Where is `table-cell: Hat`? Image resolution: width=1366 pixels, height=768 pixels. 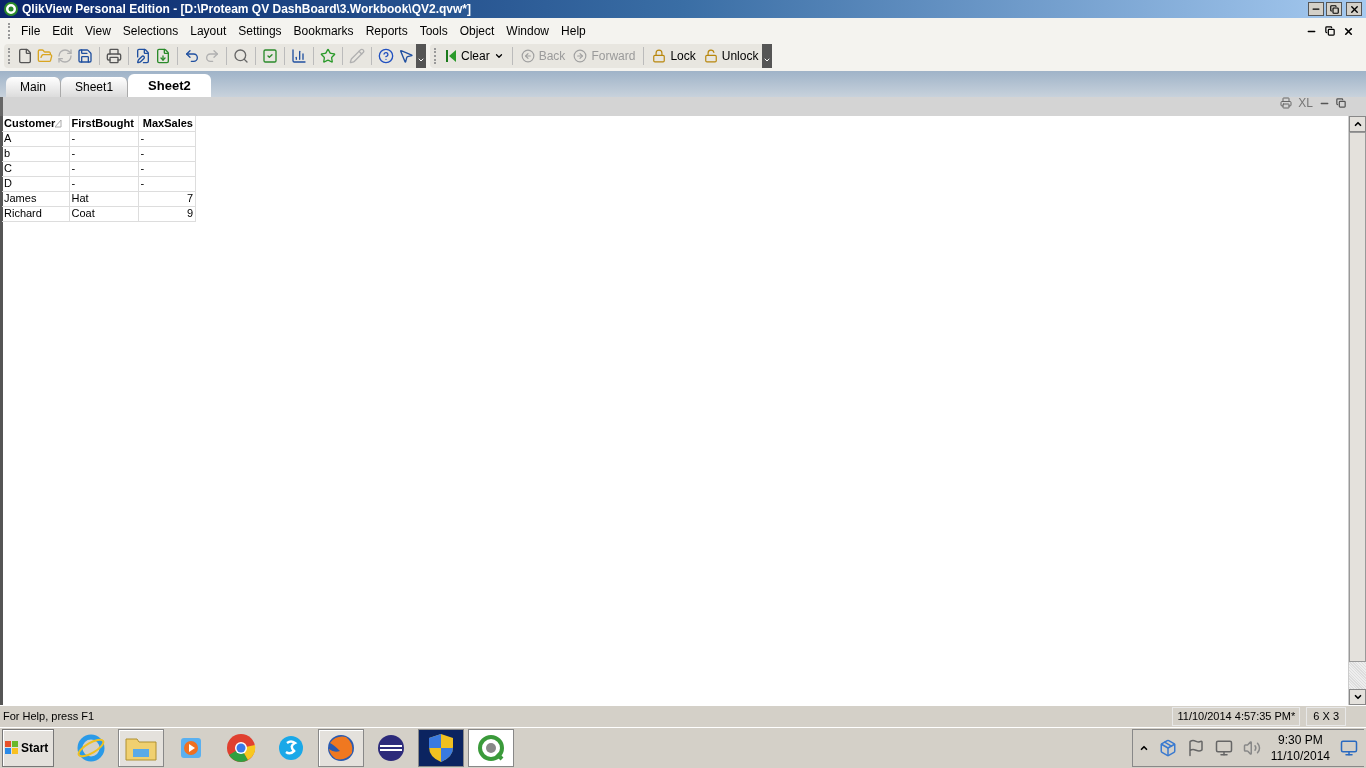 table-cell: Hat is located at coordinates (103, 198).